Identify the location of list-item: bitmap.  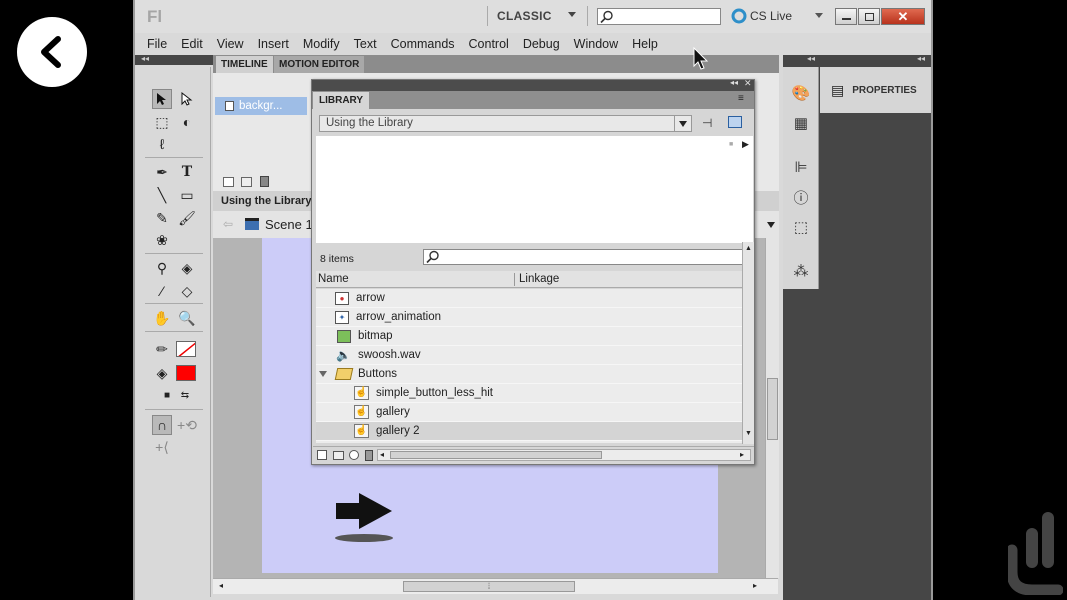
(533, 336).